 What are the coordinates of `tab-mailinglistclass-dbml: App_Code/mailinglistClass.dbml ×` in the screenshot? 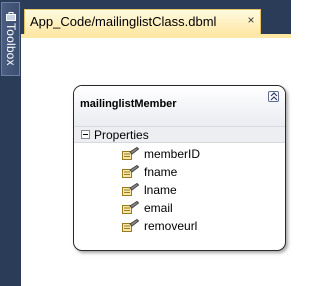 It's located at (142, 21).